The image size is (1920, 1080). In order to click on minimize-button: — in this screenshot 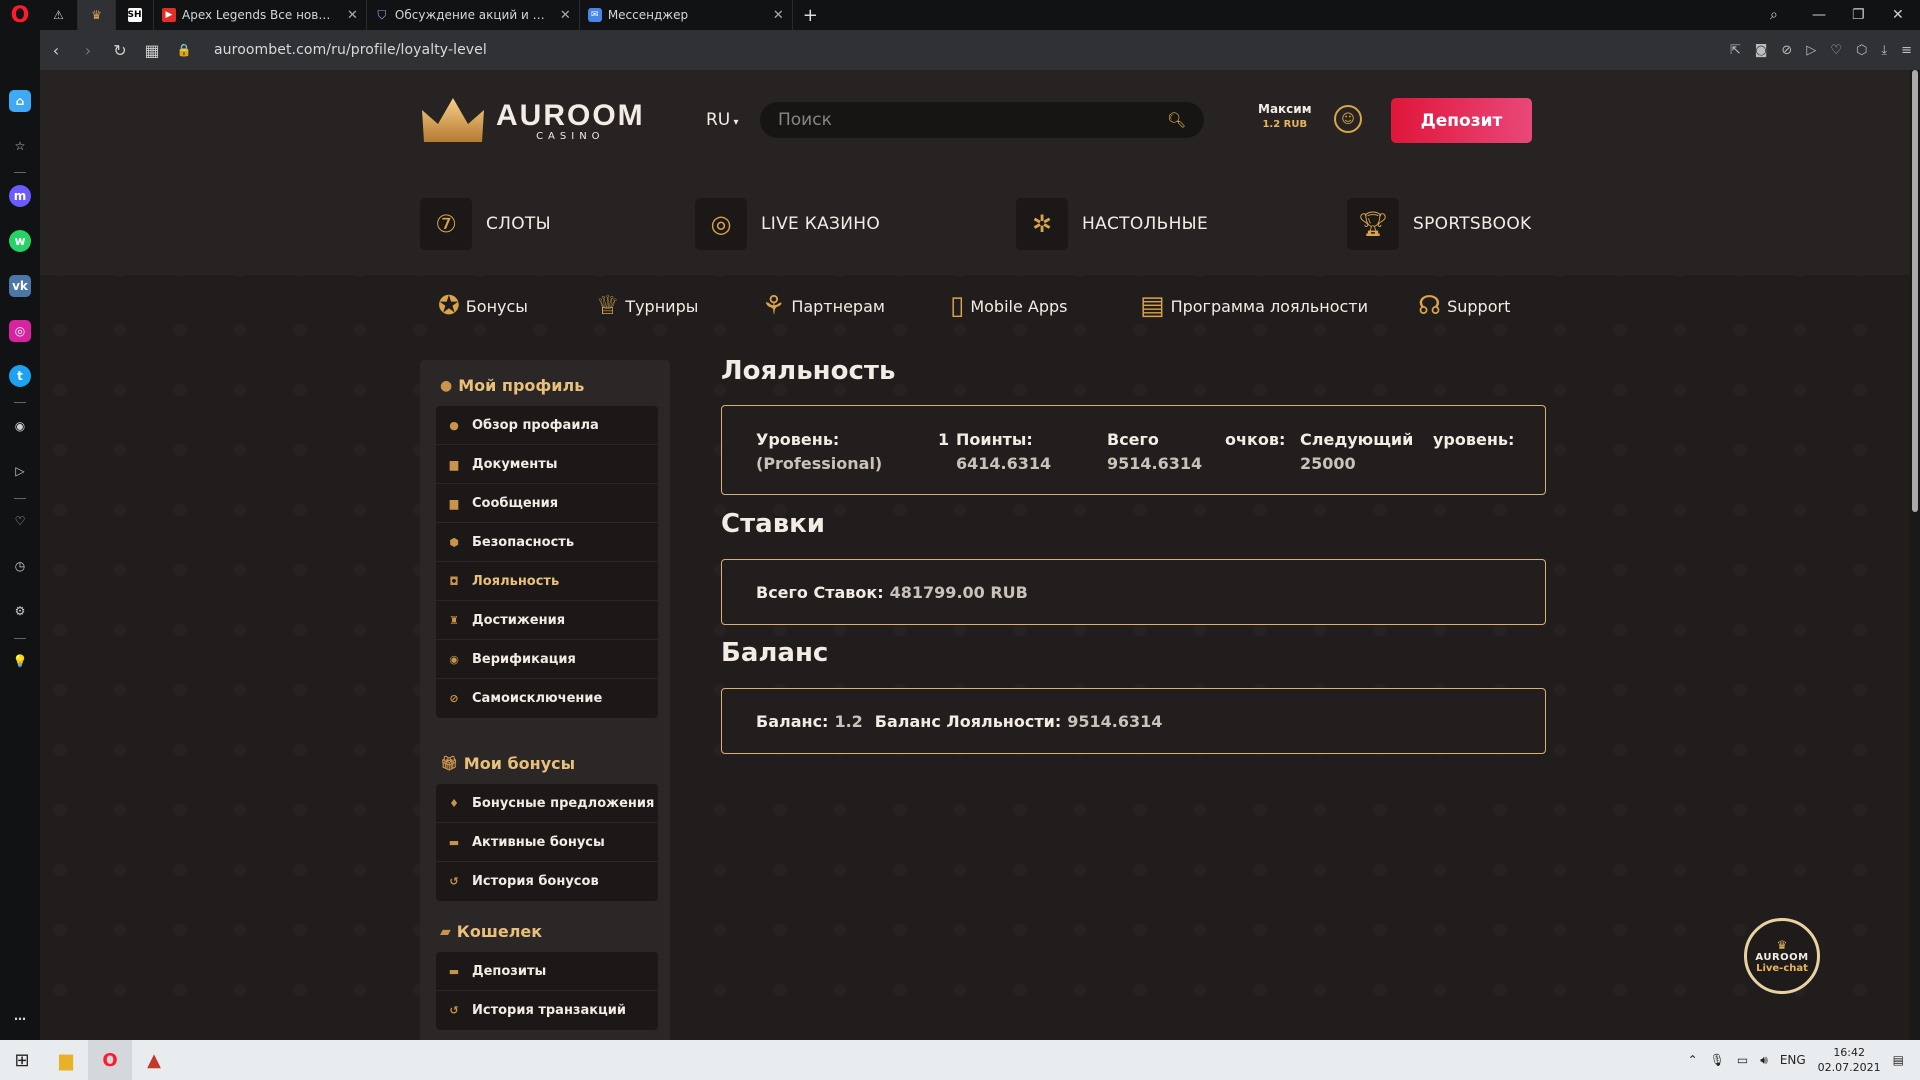, I will do `click(1819, 15)`.